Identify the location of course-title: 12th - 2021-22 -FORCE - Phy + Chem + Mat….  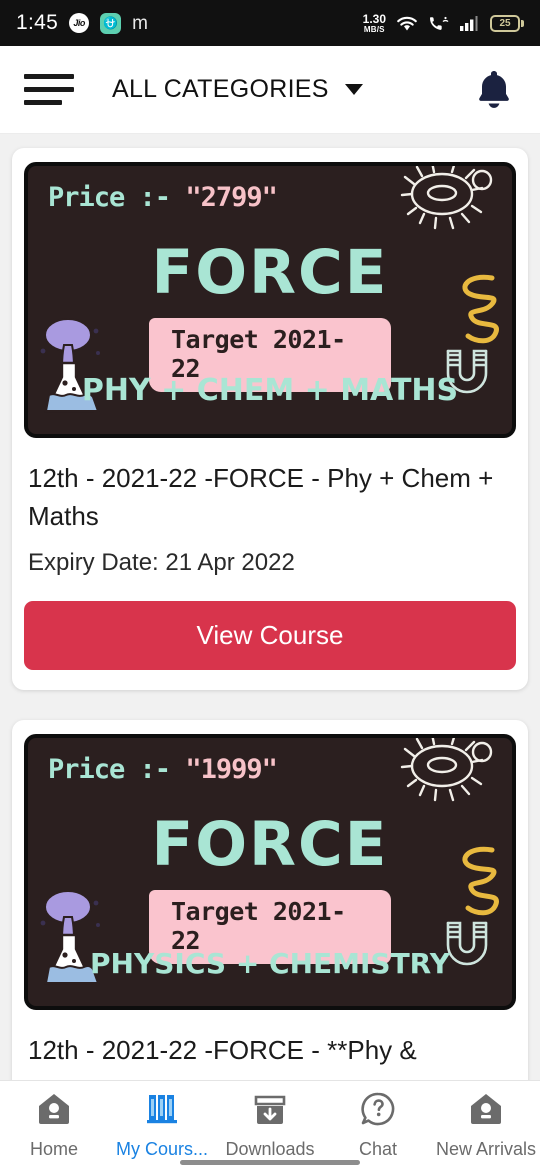
(261, 497).